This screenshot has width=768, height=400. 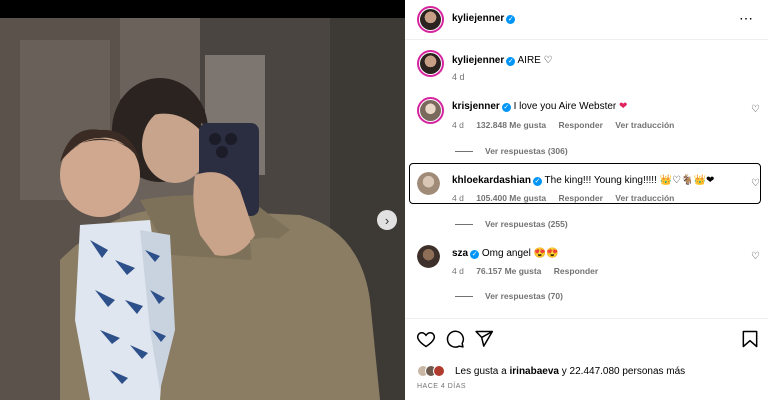 What do you see at coordinates (478, 18) in the screenshot?
I see `author-username: kyliejenner` at bounding box center [478, 18].